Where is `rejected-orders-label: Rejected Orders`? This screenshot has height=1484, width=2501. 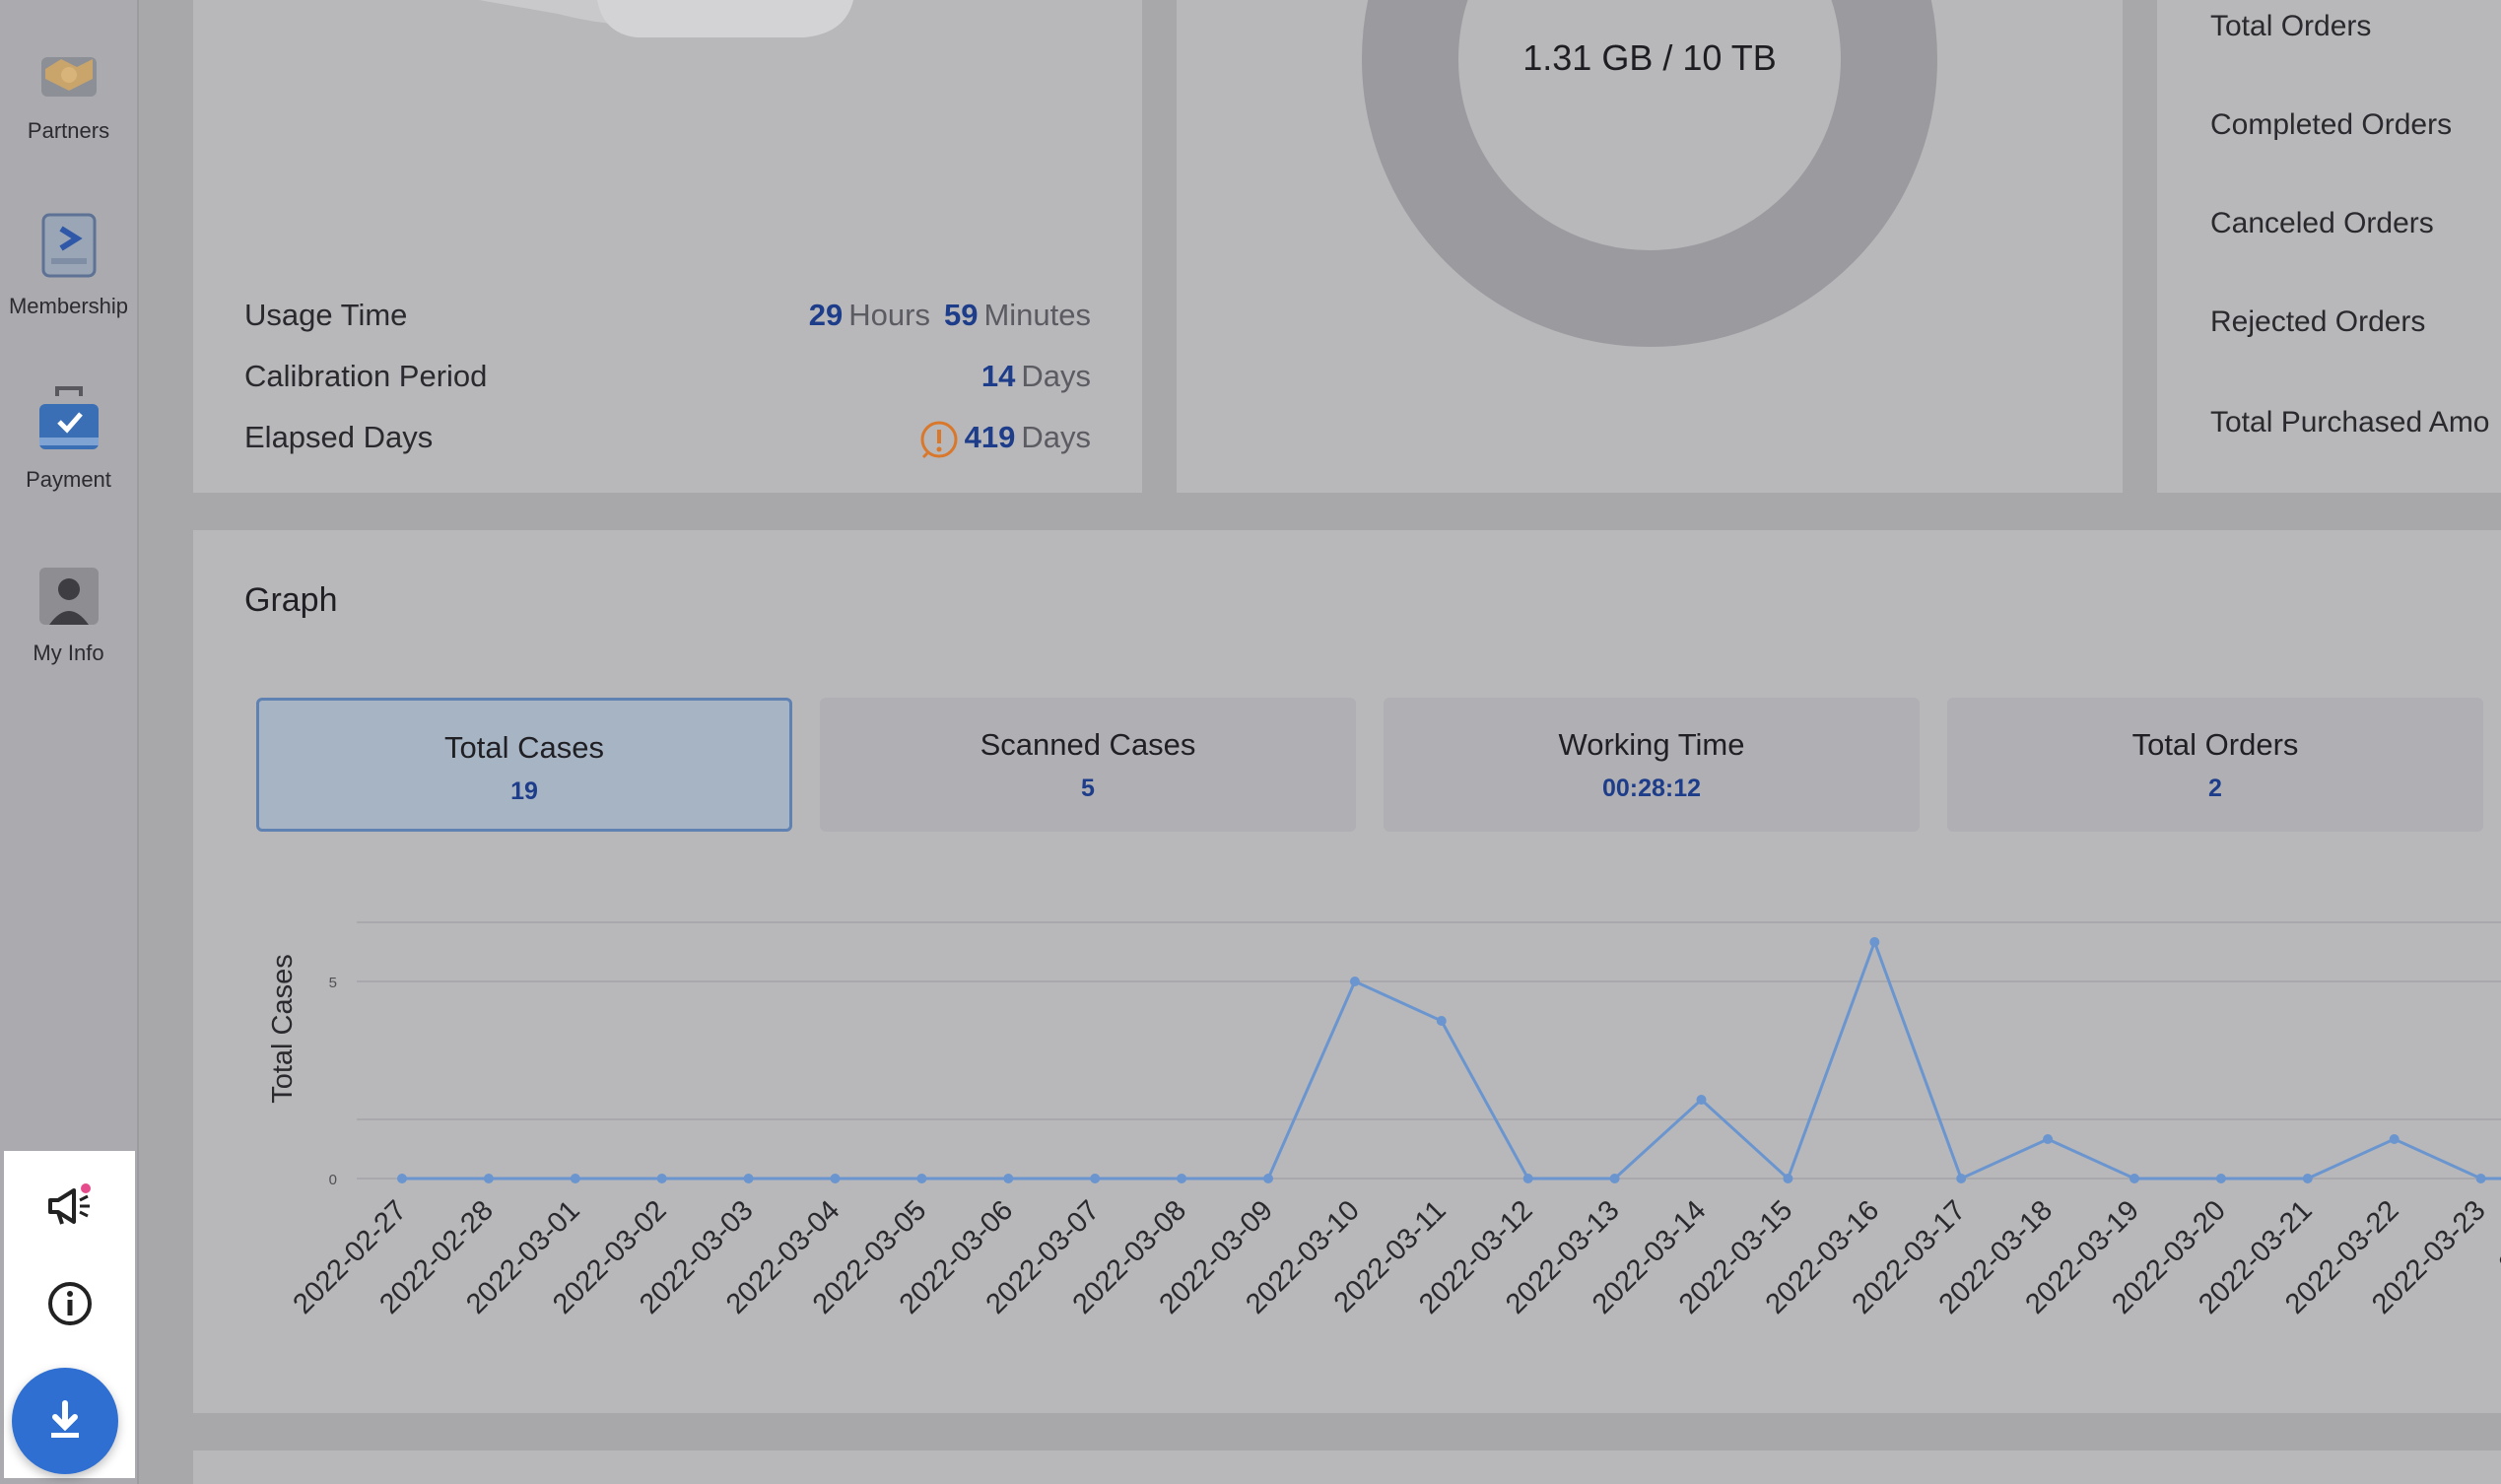
rejected-orders-label: Rejected Orders is located at coordinates (2318, 321).